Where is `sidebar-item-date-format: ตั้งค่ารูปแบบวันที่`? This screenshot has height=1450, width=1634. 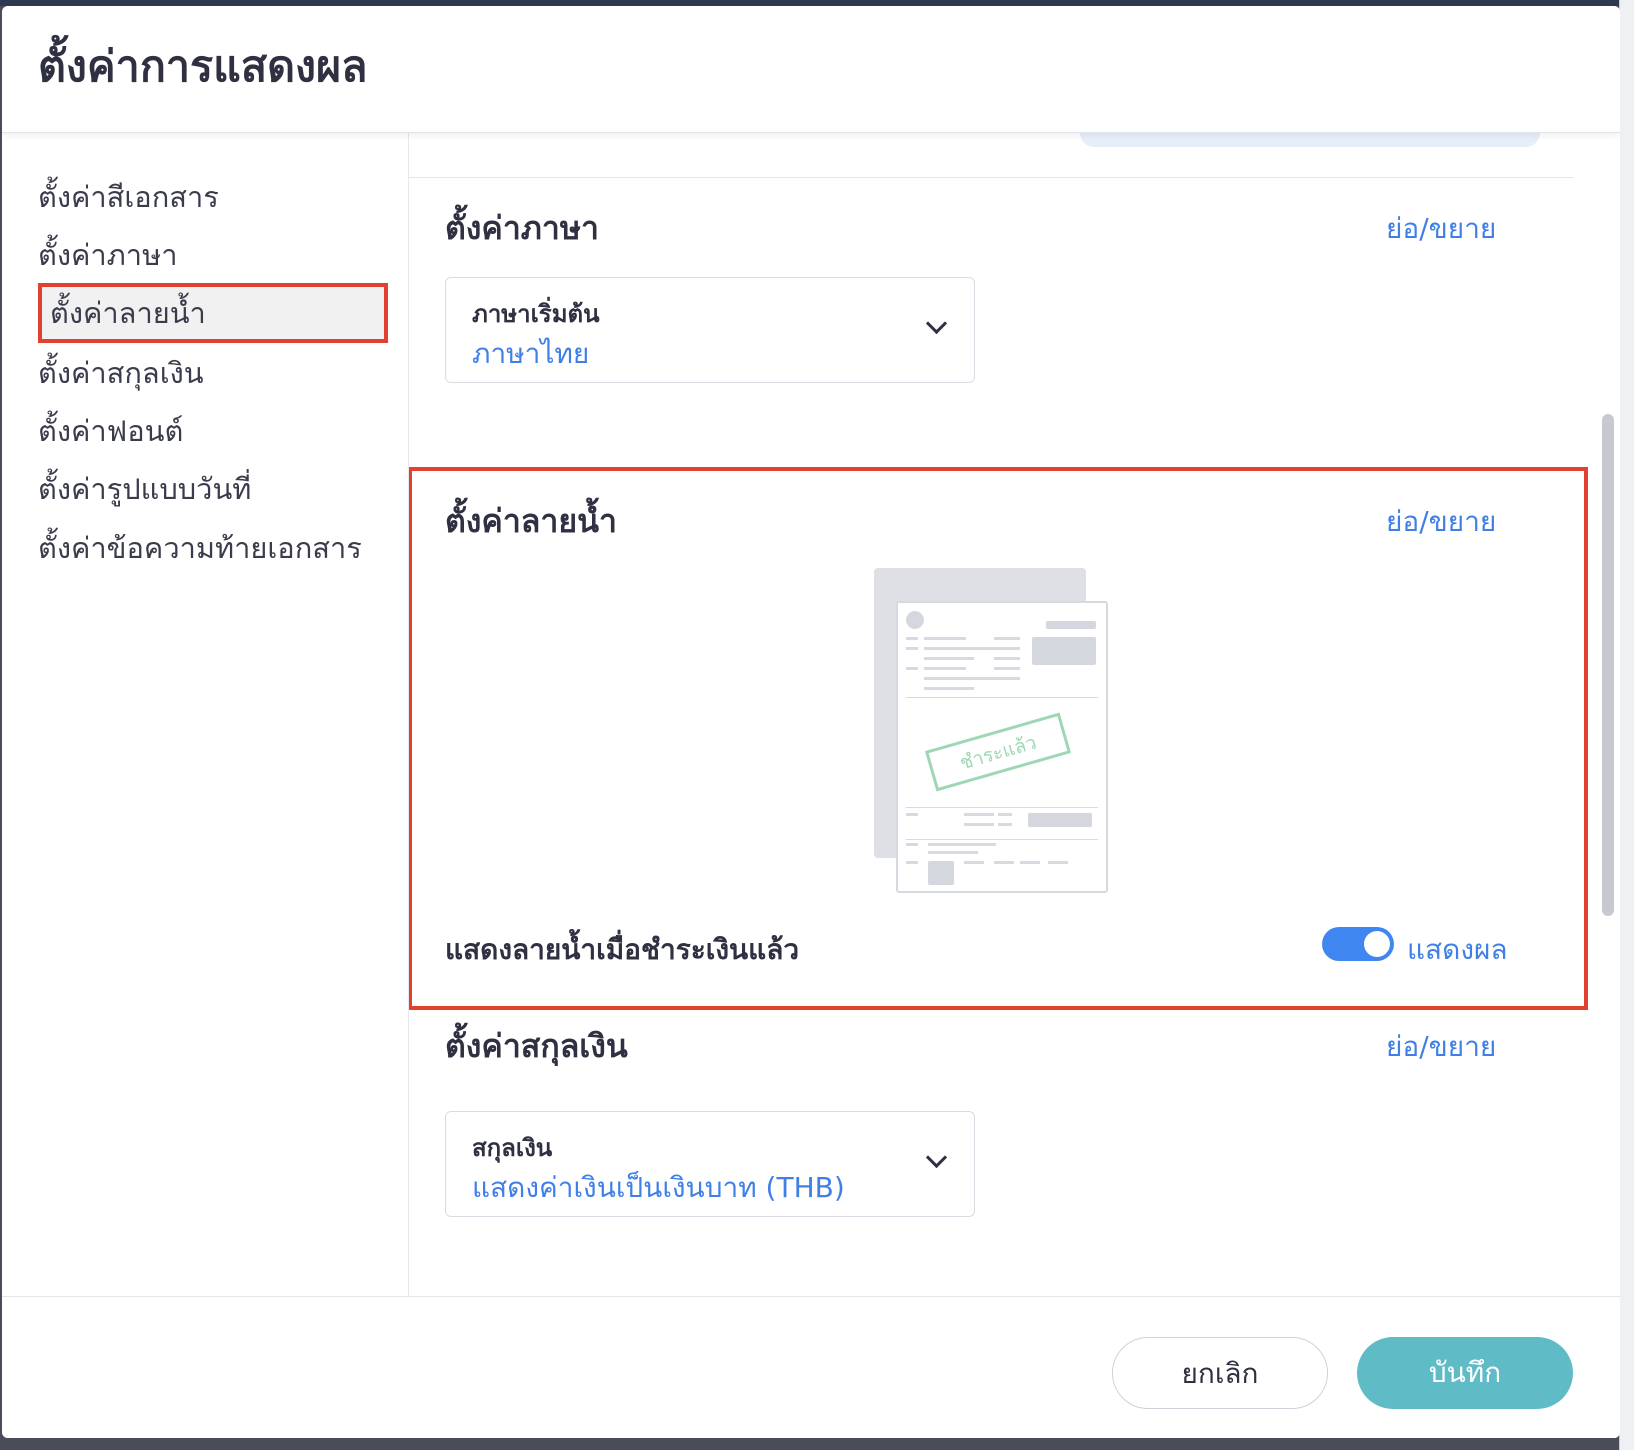 sidebar-item-date-format: ตั้งค่ารูปแบบวันที่ is located at coordinates (213, 489).